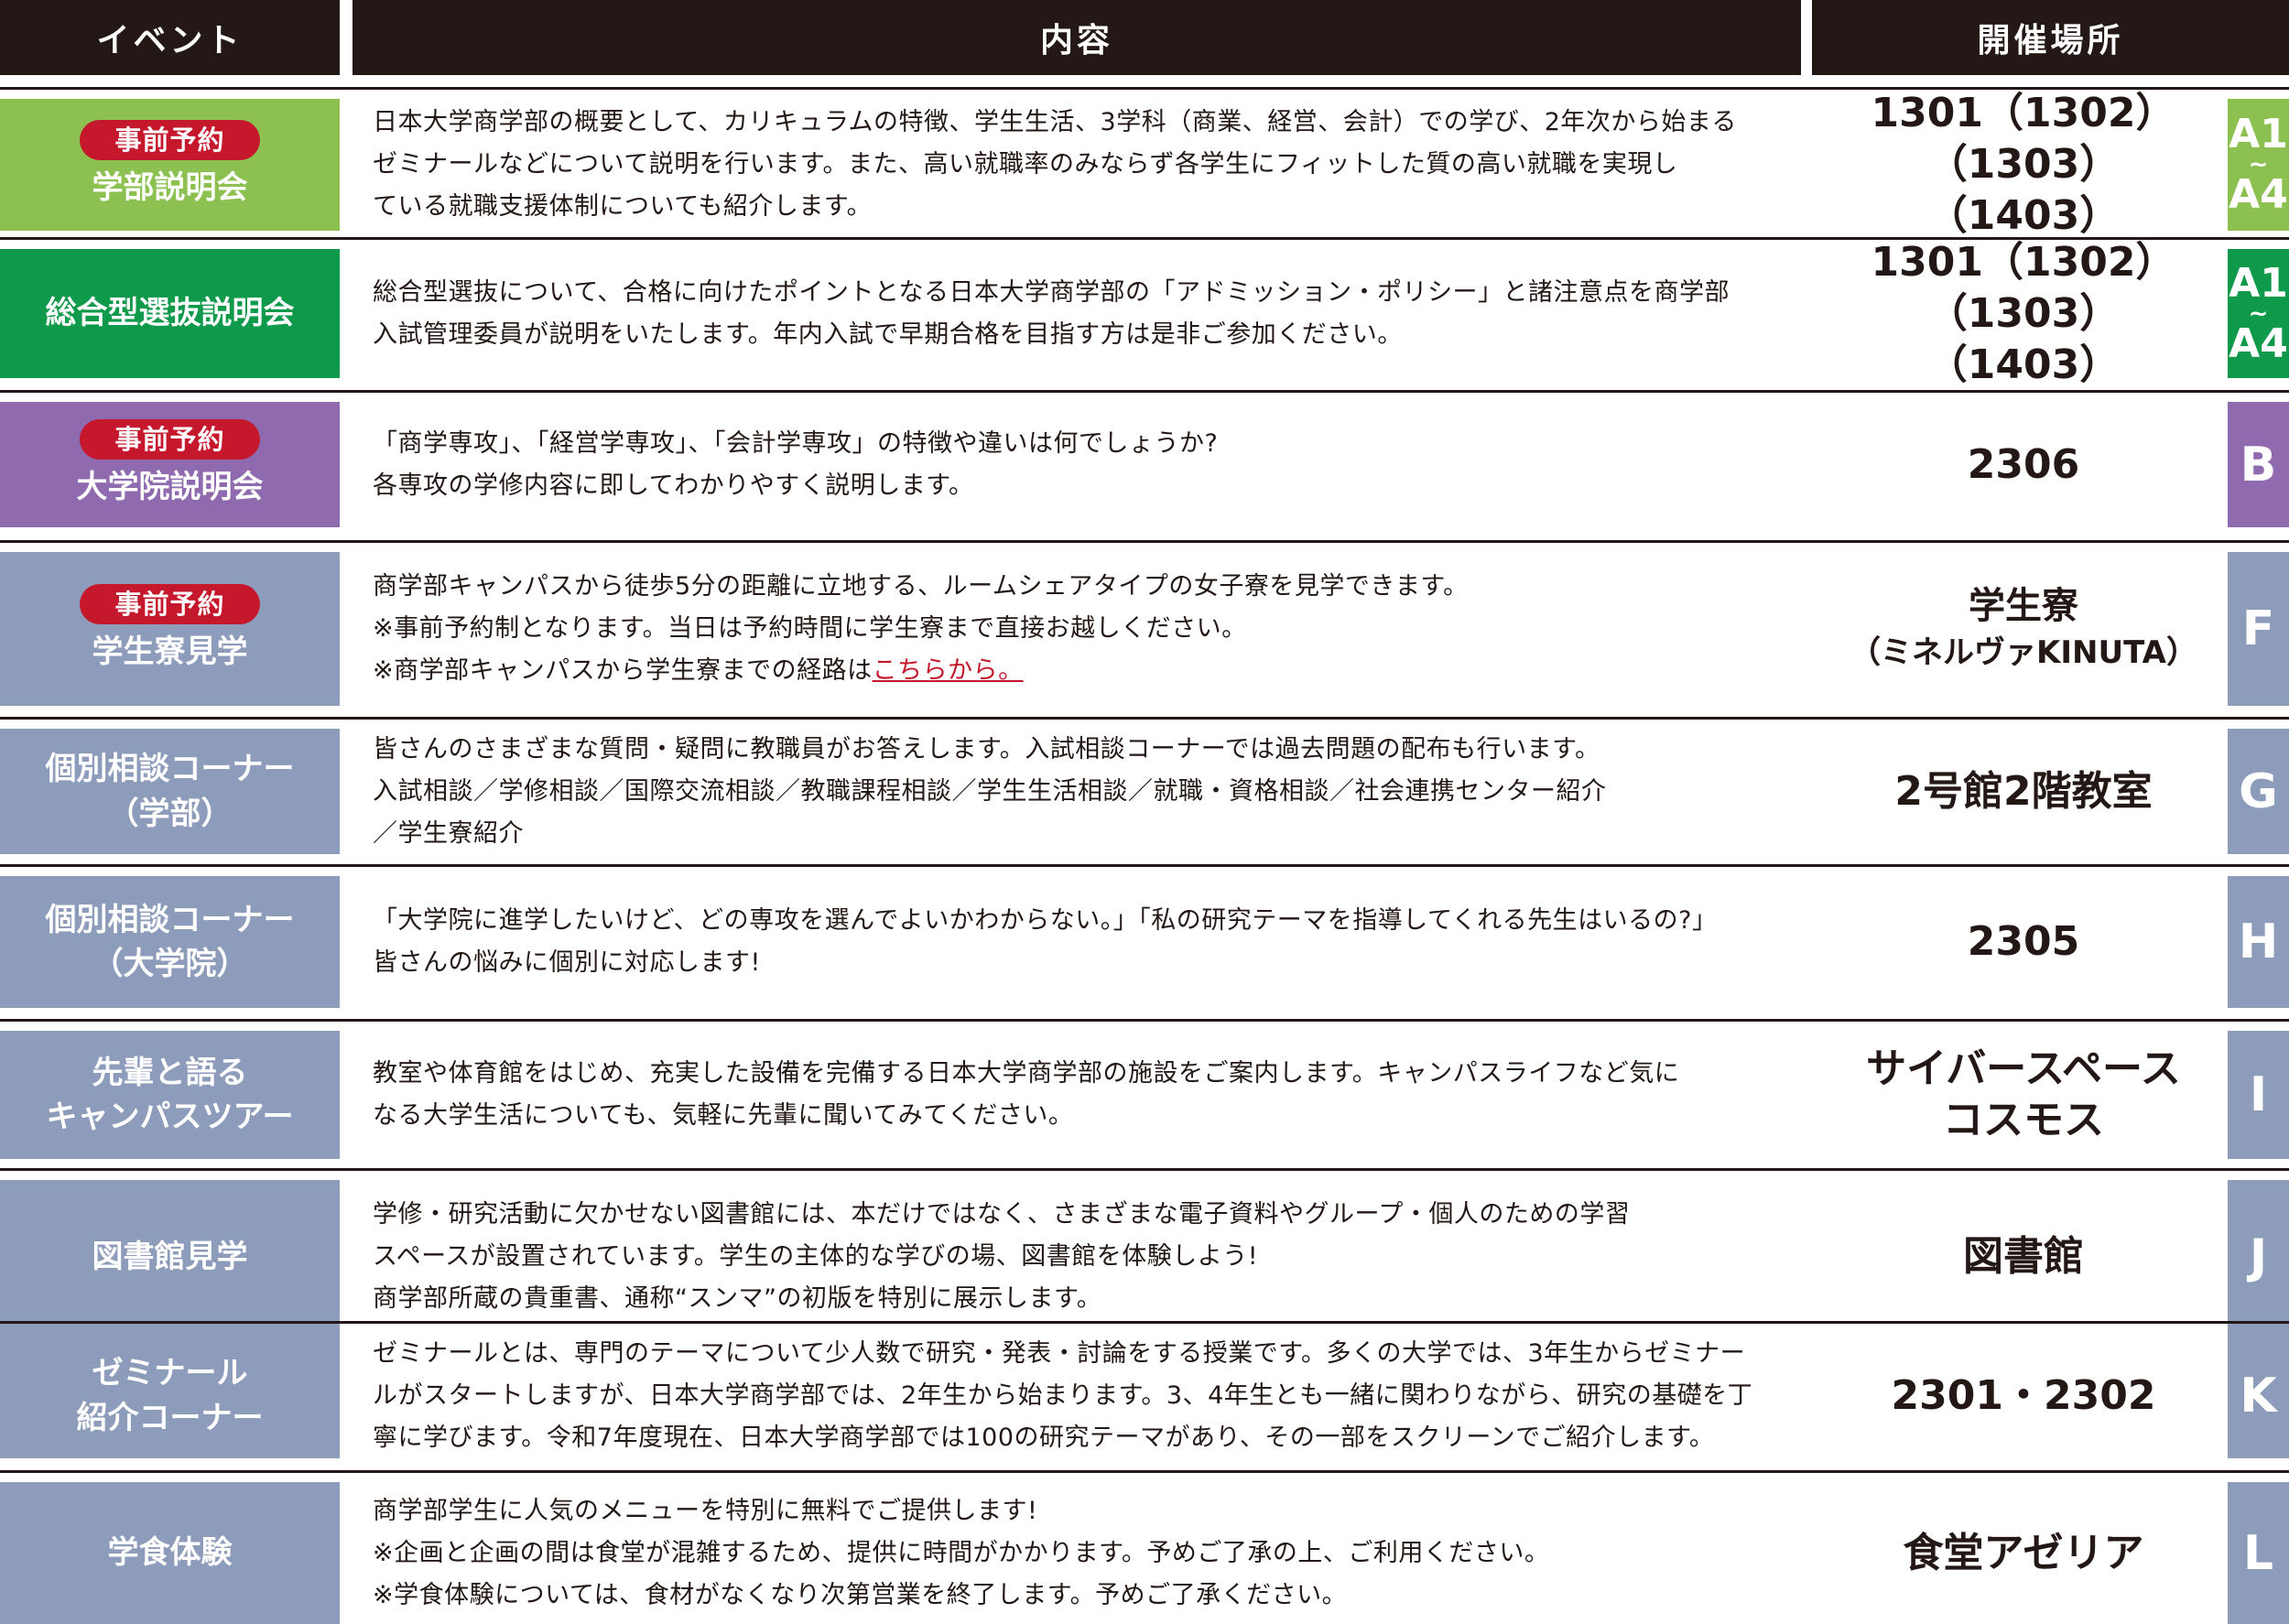 The width and height of the screenshot is (2289, 1624). What do you see at coordinates (1087, 207) in the screenshot?
I see `description-line: ている就職支援体制についても紹介します。` at bounding box center [1087, 207].